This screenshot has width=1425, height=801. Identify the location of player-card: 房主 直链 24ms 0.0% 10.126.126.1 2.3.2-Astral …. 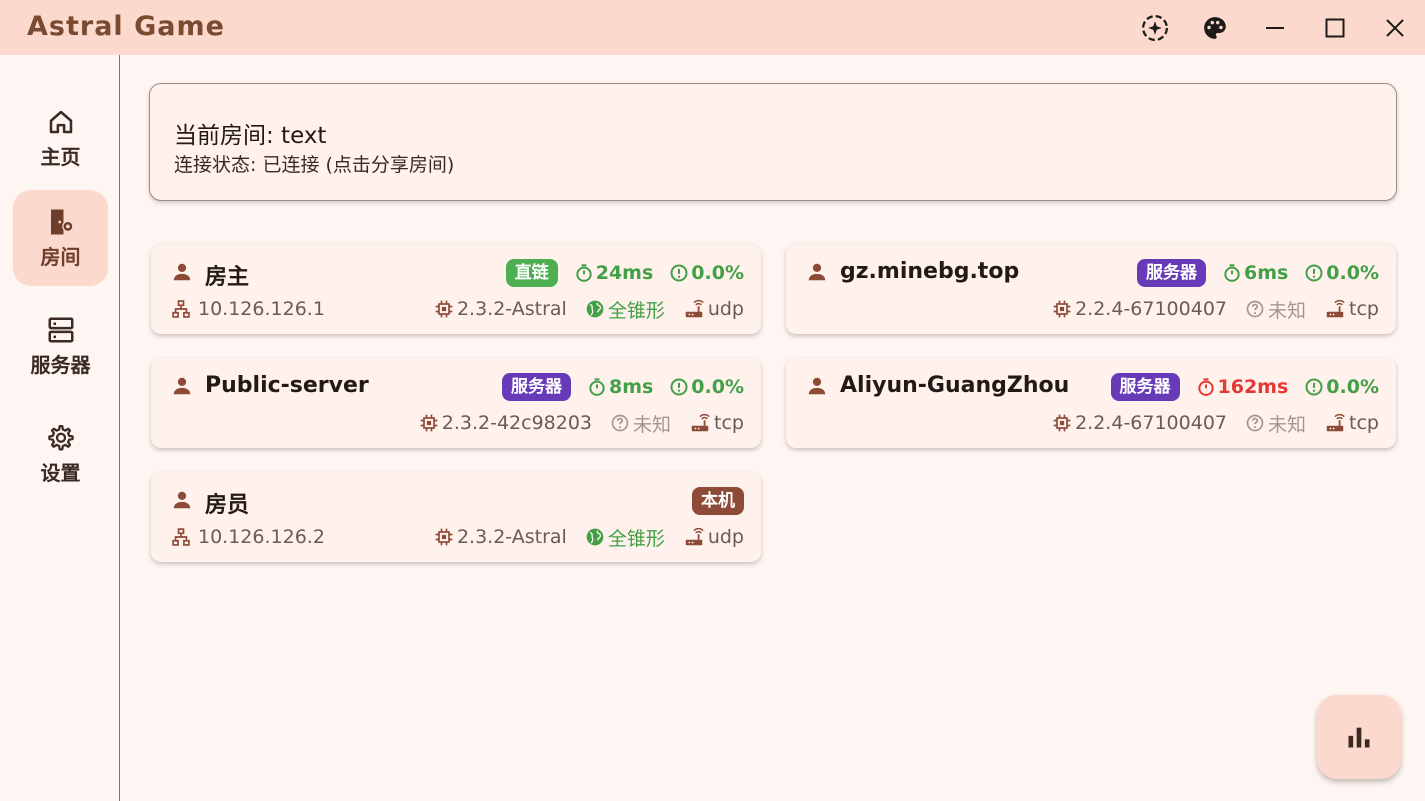
(456, 289).